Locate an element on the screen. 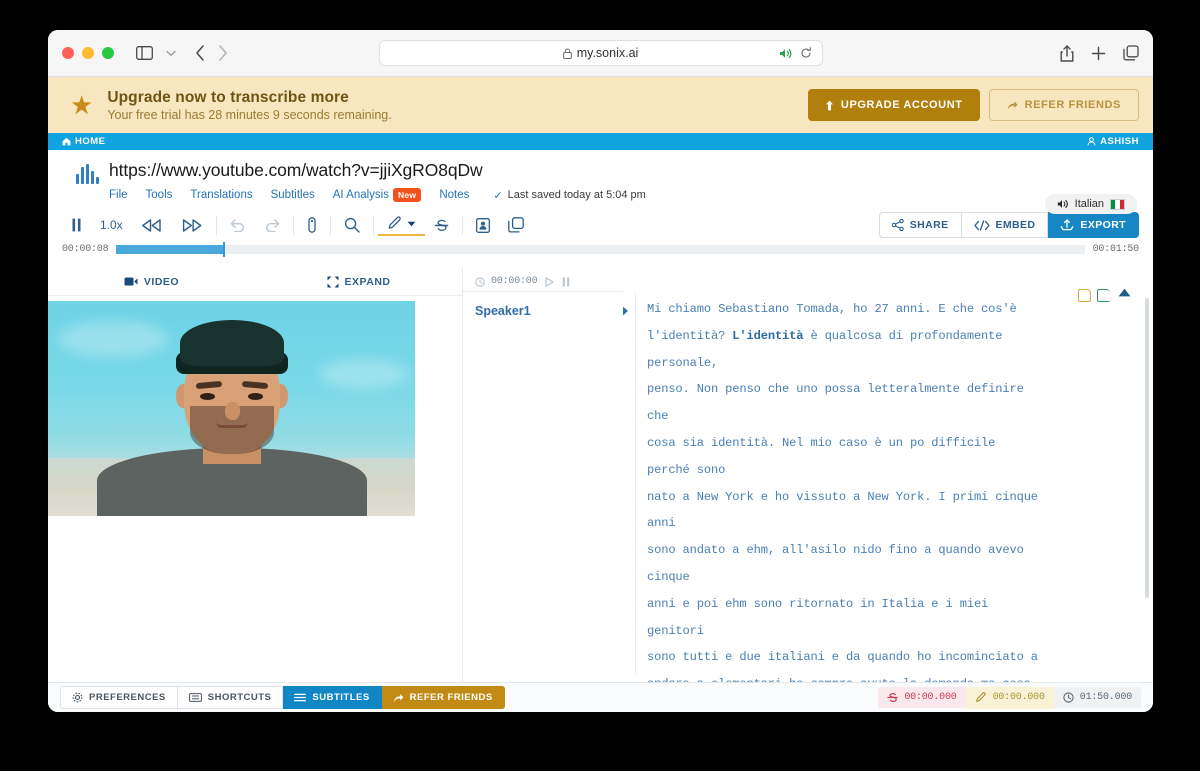  home-label: HOME is located at coordinates (90, 141).